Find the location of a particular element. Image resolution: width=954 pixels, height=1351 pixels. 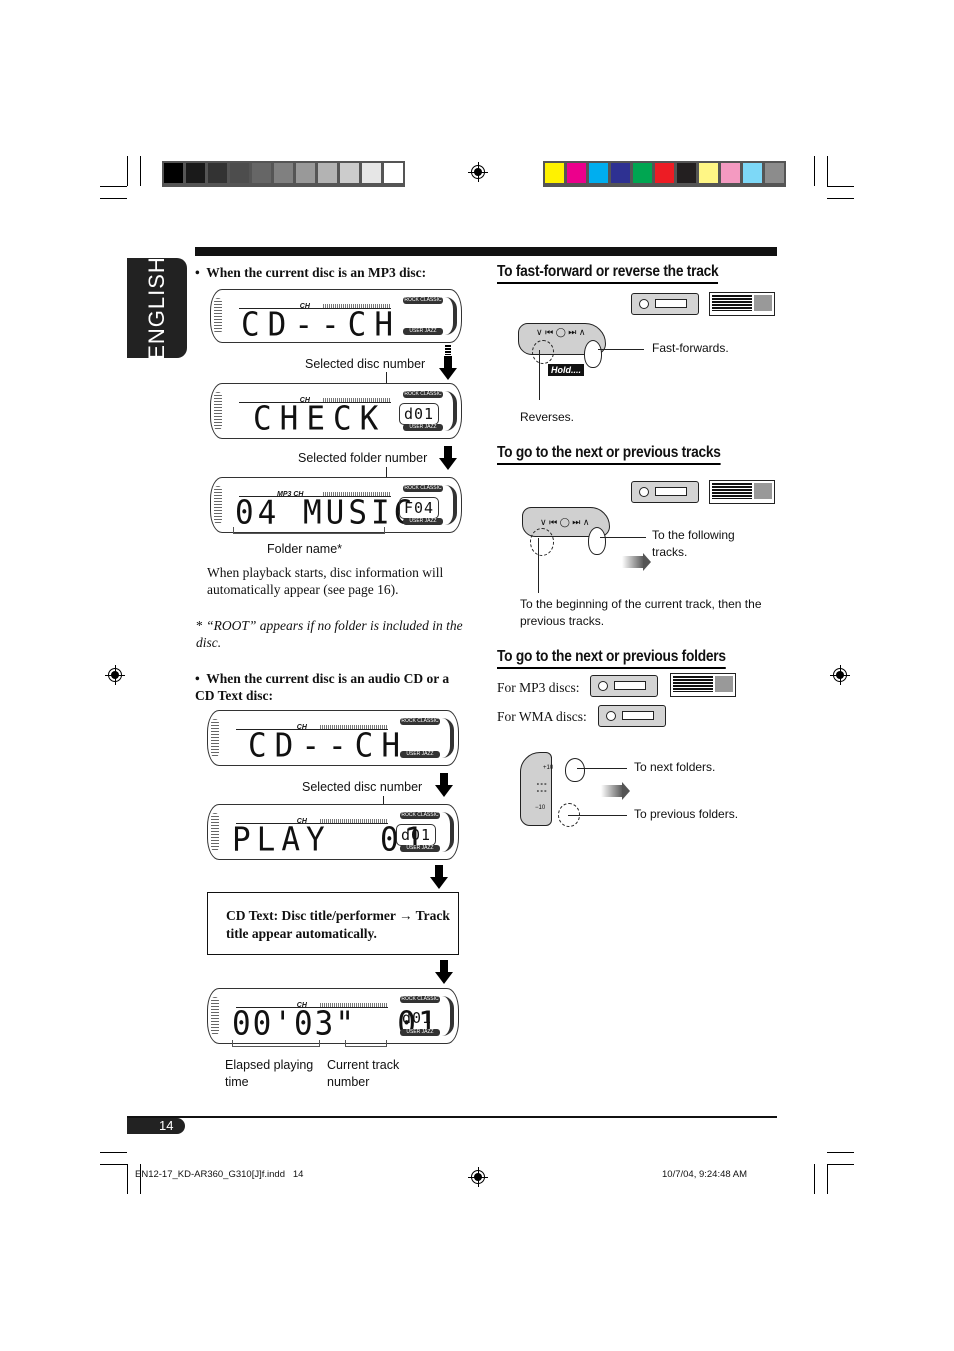

lcd-display-play: CH PLAY 01 ROCK CLASSIC d01 USER JAZZ is located at coordinates (333, 832).